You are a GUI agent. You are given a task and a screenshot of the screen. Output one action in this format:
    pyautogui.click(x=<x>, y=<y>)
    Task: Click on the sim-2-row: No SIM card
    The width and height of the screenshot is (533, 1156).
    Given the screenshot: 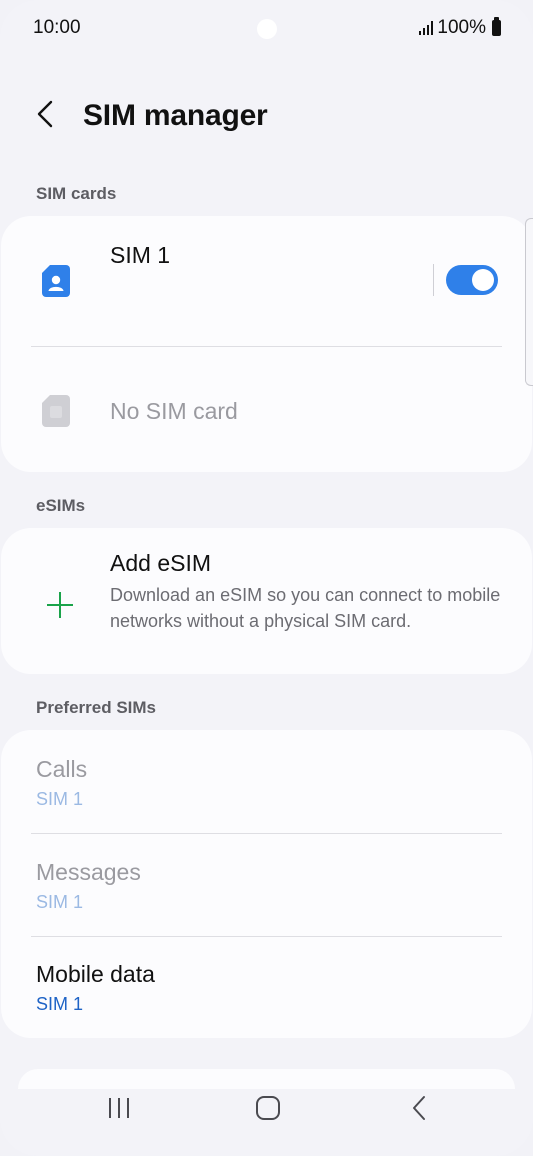 What is the action you would take?
    pyautogui.click(x=266, y=409)
    